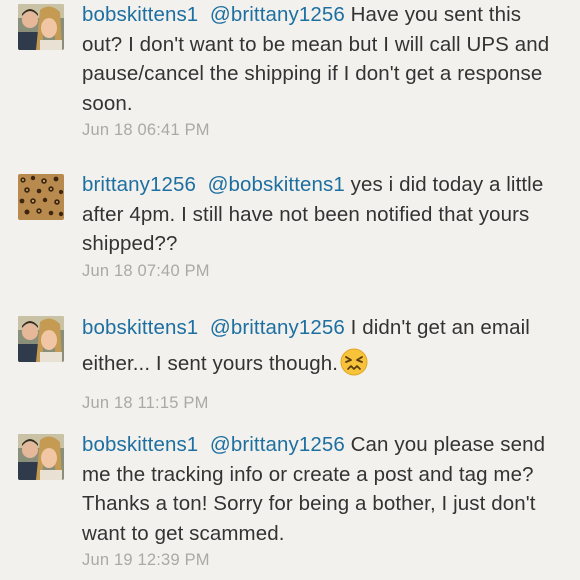 The height and width of the screenshot is (580, 580). What do you see at coordinates (139, 184) in the screenshot?
I see `username-link: brittany1256` at bounding box center [139, 184].